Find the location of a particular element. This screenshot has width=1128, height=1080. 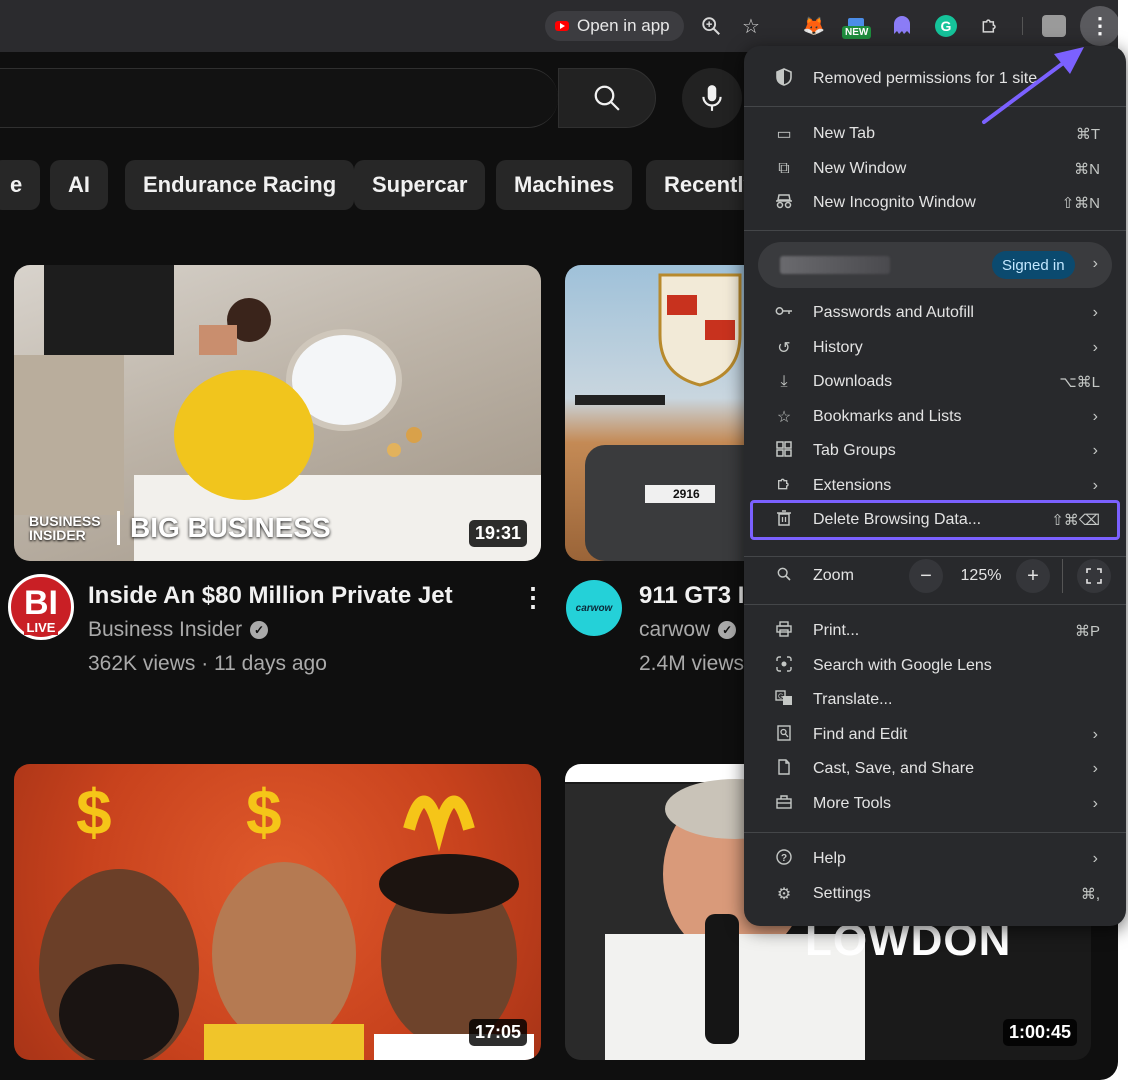

menu-item-bookmarks-lists: ☆ Bookmarks and Lists › is located at coordinates (935, 417).